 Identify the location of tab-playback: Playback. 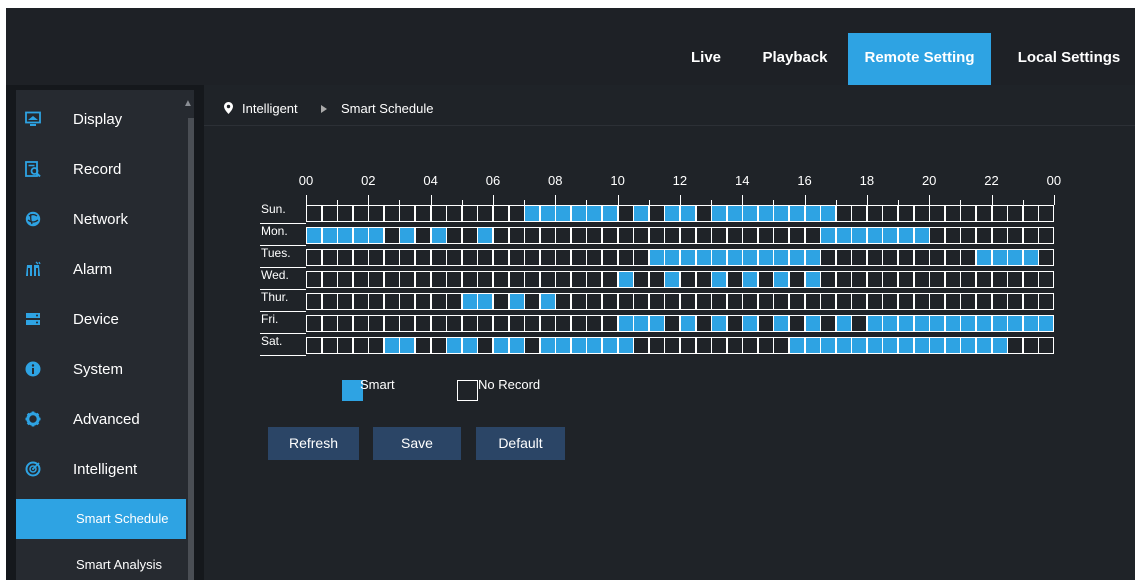
(795, 59).